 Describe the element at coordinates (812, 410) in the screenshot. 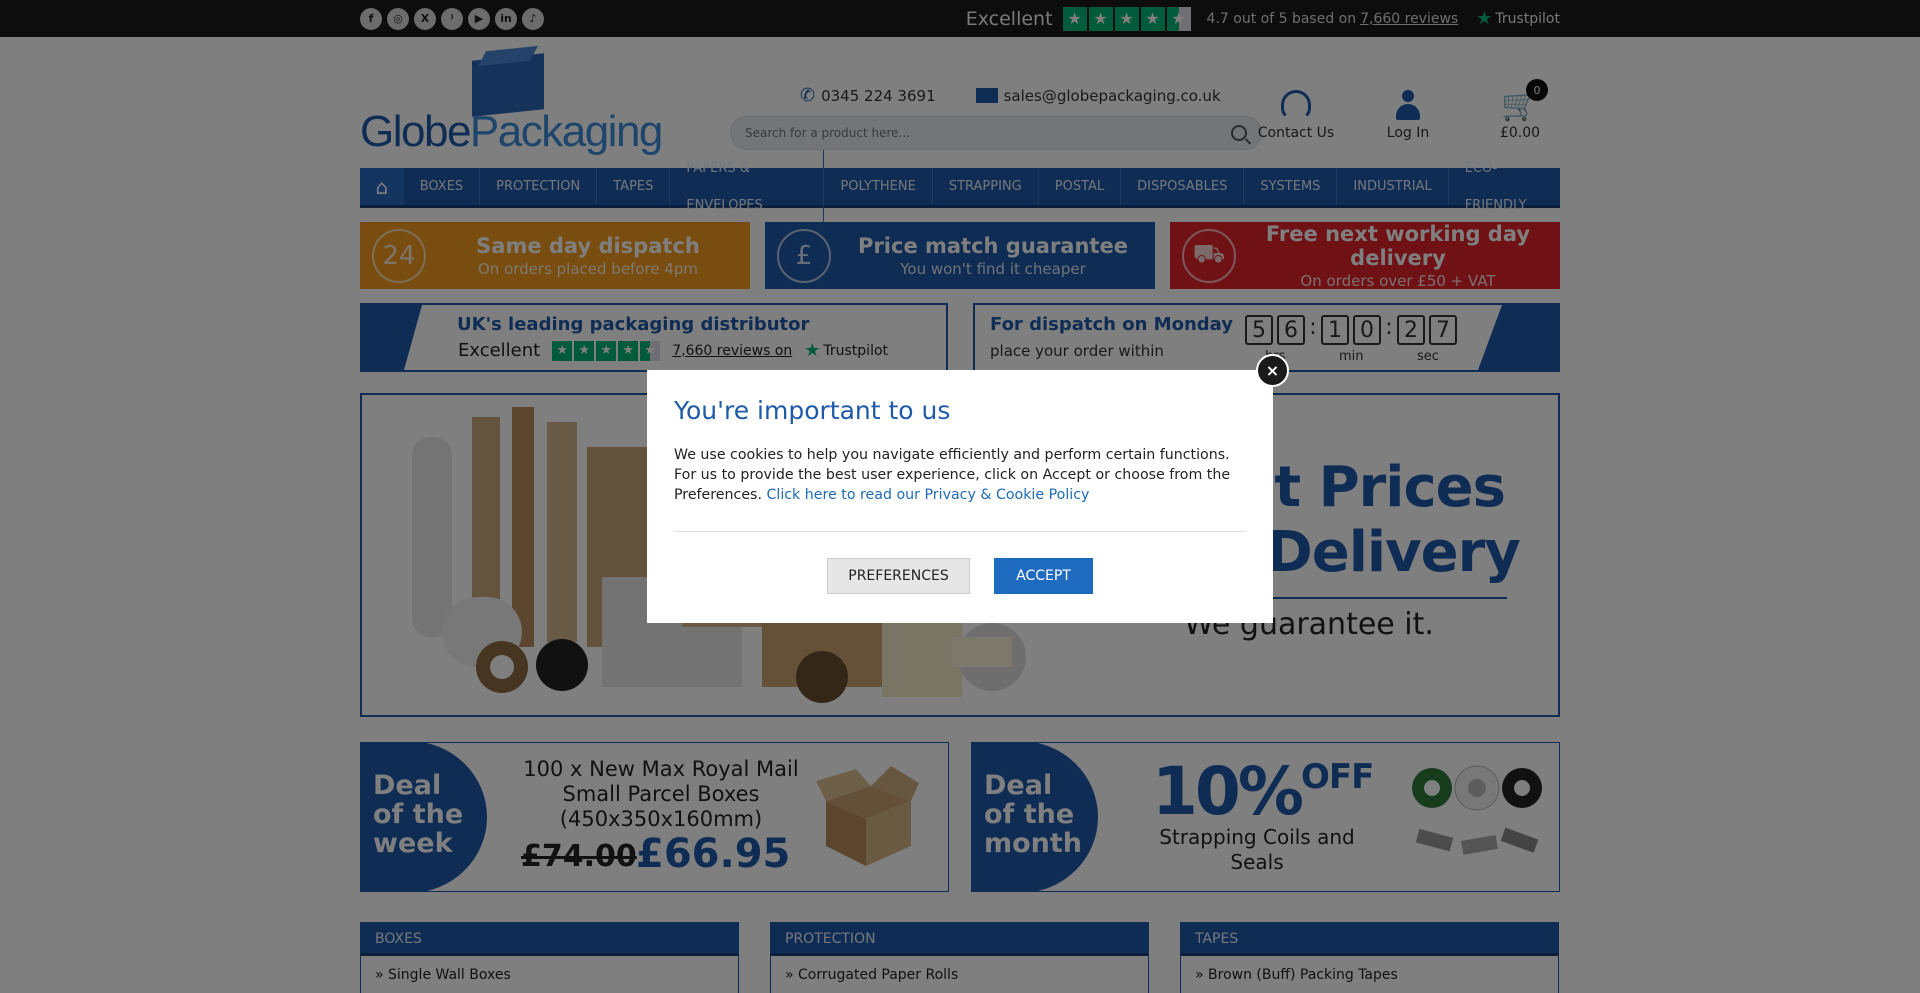

I see `modal-title: You're important to us` at that location.